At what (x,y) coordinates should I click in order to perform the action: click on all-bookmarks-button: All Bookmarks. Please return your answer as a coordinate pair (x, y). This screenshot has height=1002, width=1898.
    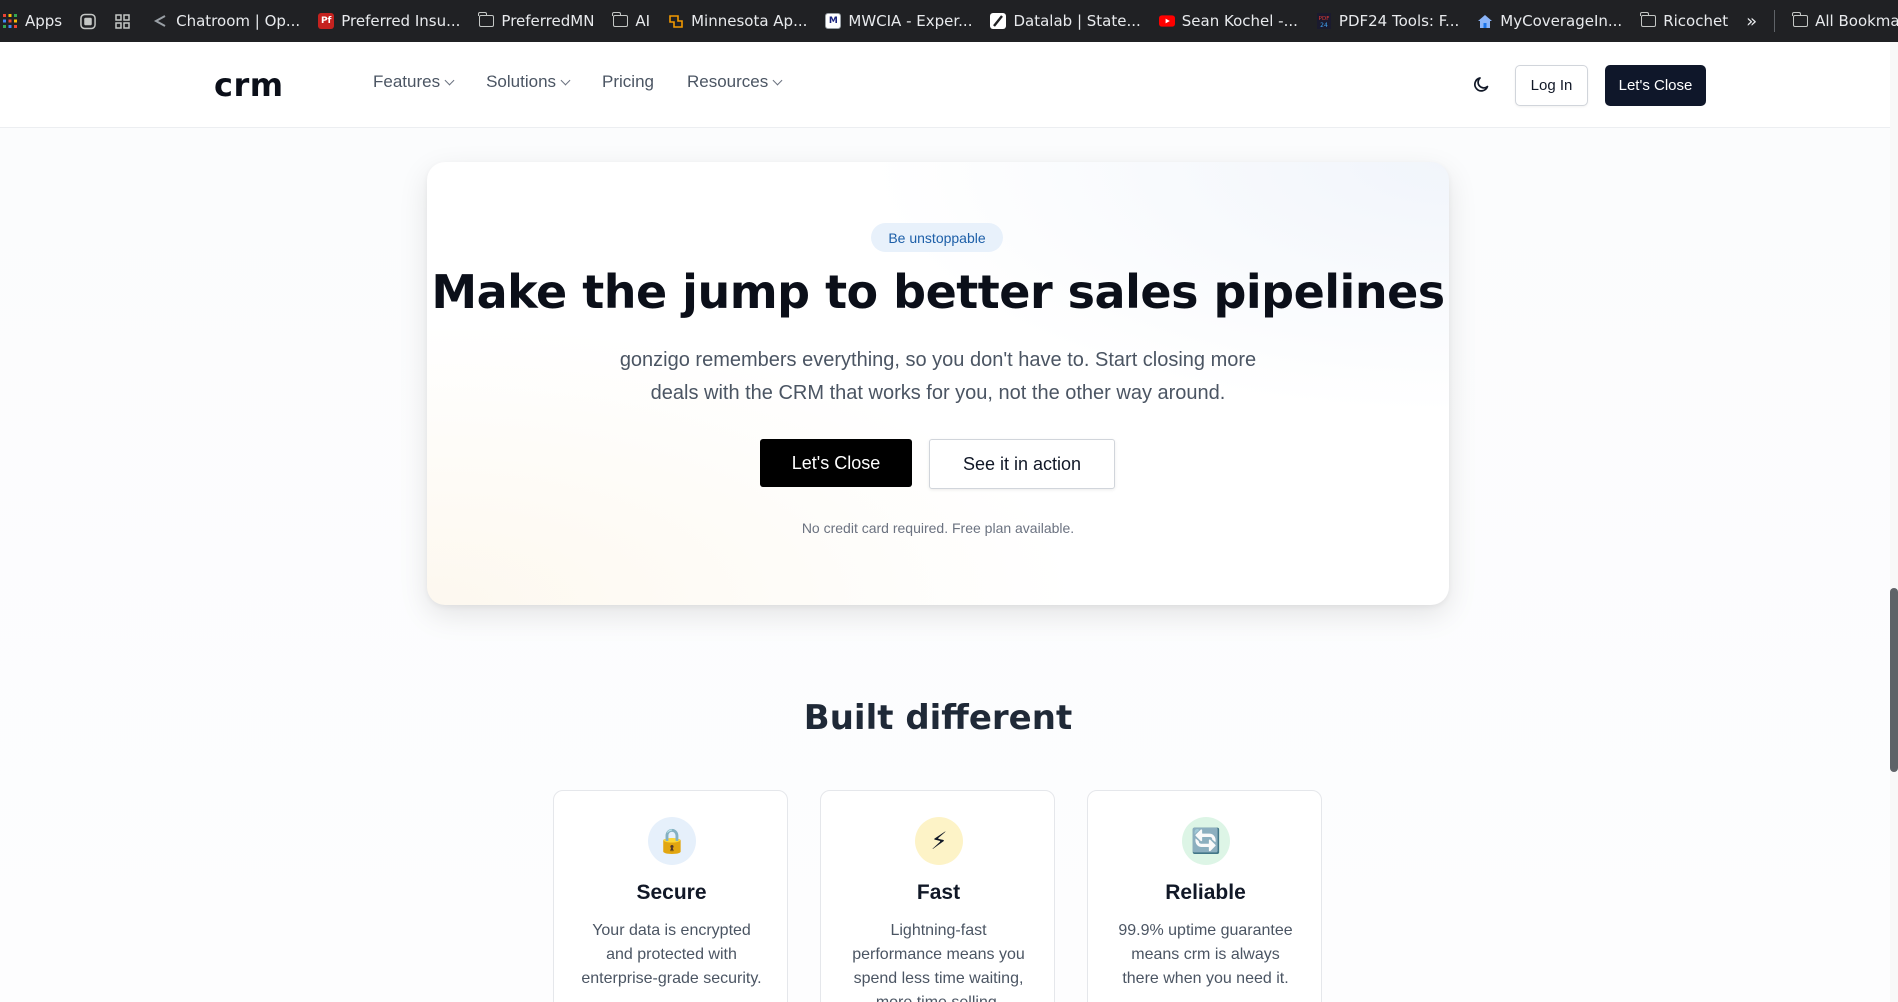
    Looking at the image, I should click on (1840, 21).